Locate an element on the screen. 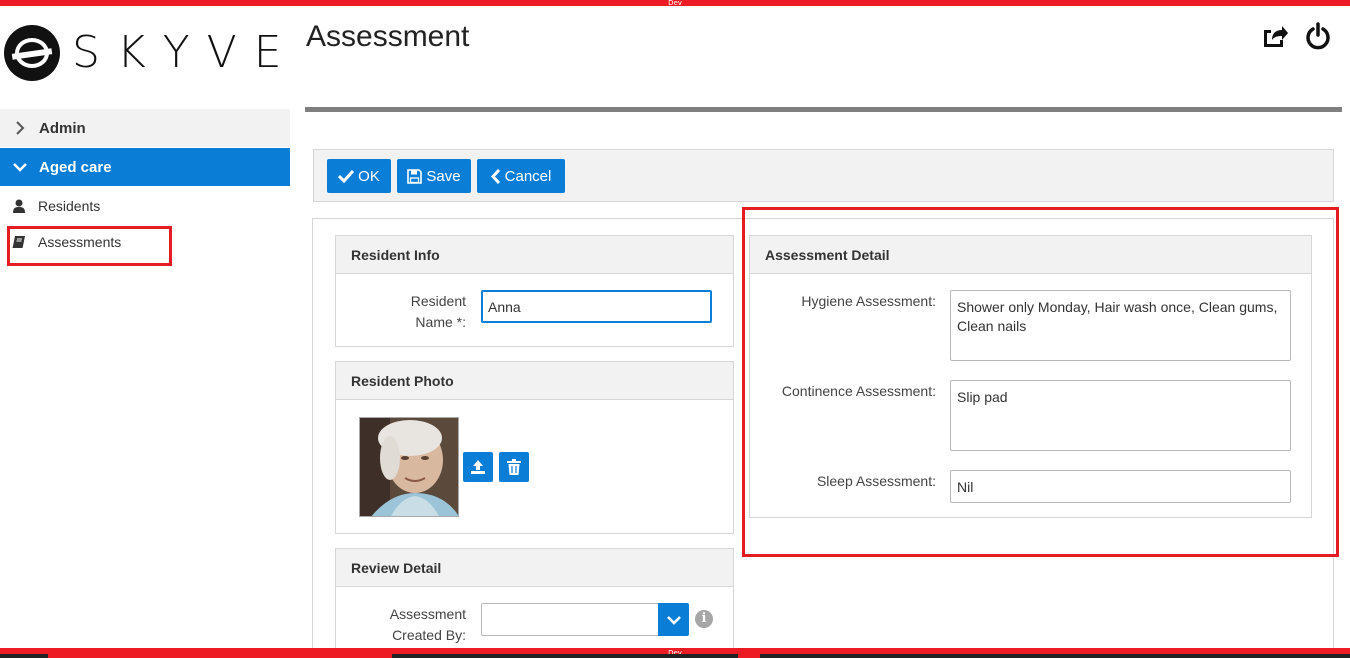 Image resolution: width=1350 pixels, height=658 pixels. review-detail-panel: Review Detail Assessment Created By: i is located at coordinates (534, 603).